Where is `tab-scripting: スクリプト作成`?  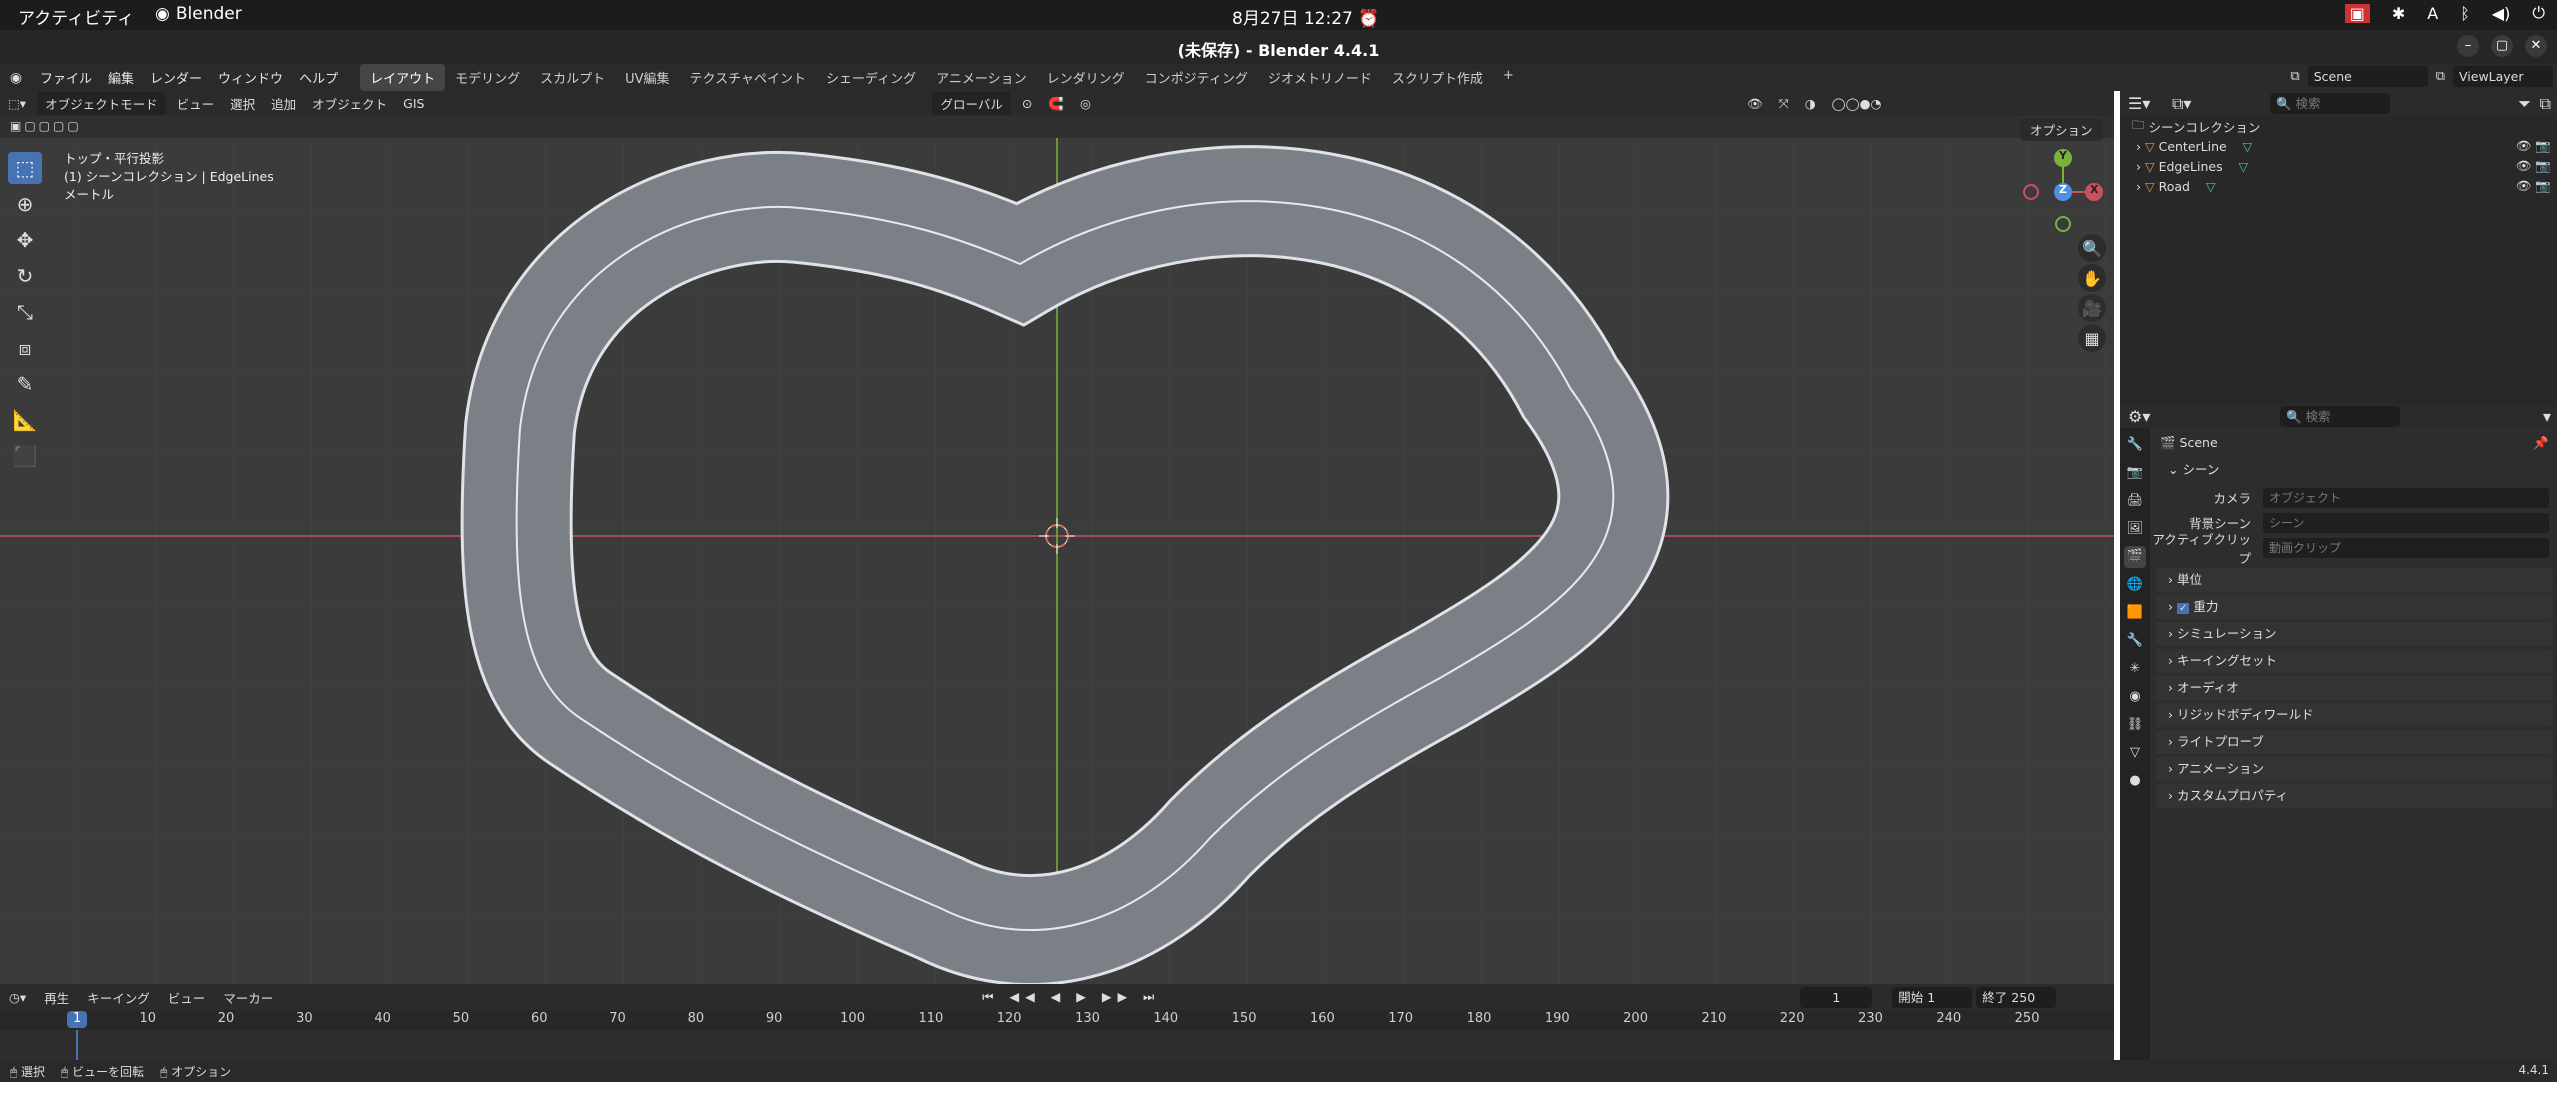
tab-scripting: スクリプト作成 is located at coordinates (1437, 77).